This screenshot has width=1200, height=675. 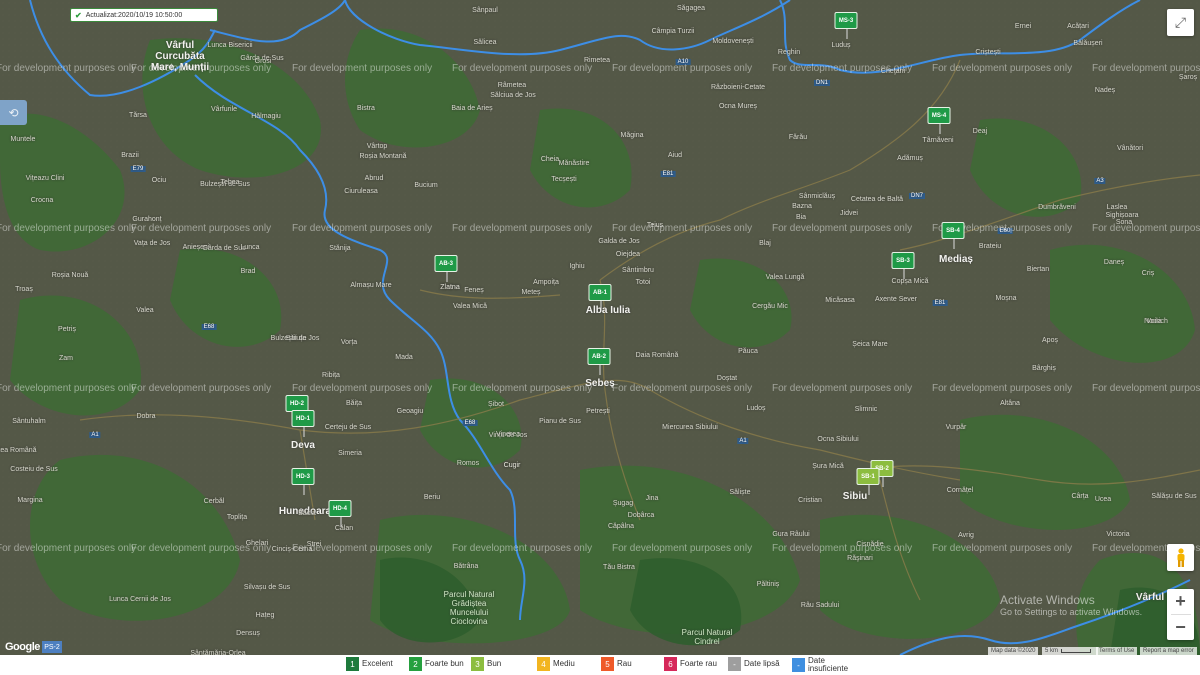 I want to click on place-label: Luduș, so click(x=841, y=45).